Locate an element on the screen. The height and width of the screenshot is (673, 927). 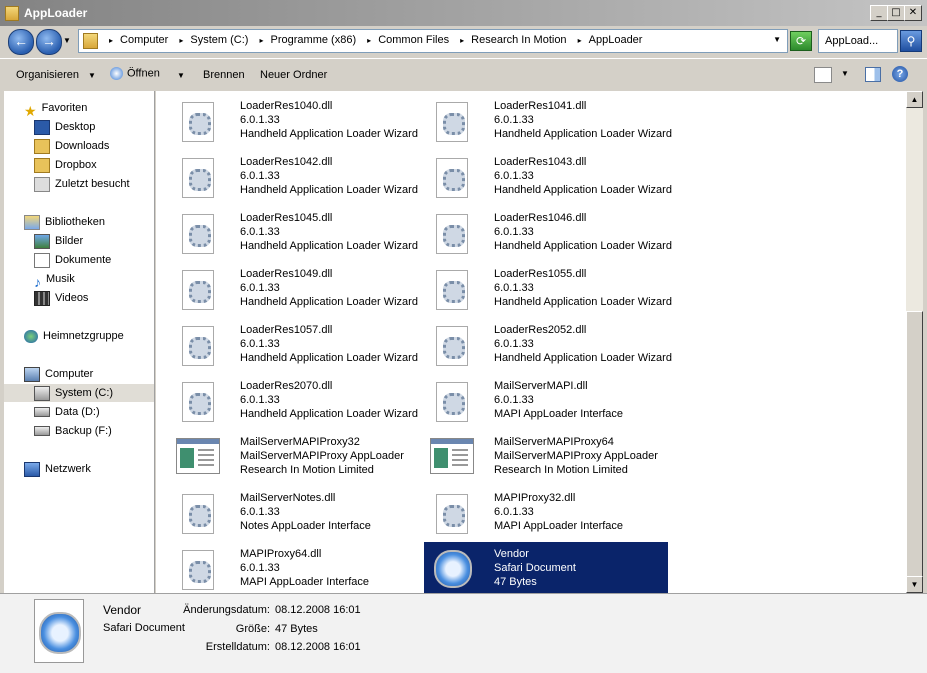
organize-button: Organisieren ▼ is located at coordinates (56, 75).